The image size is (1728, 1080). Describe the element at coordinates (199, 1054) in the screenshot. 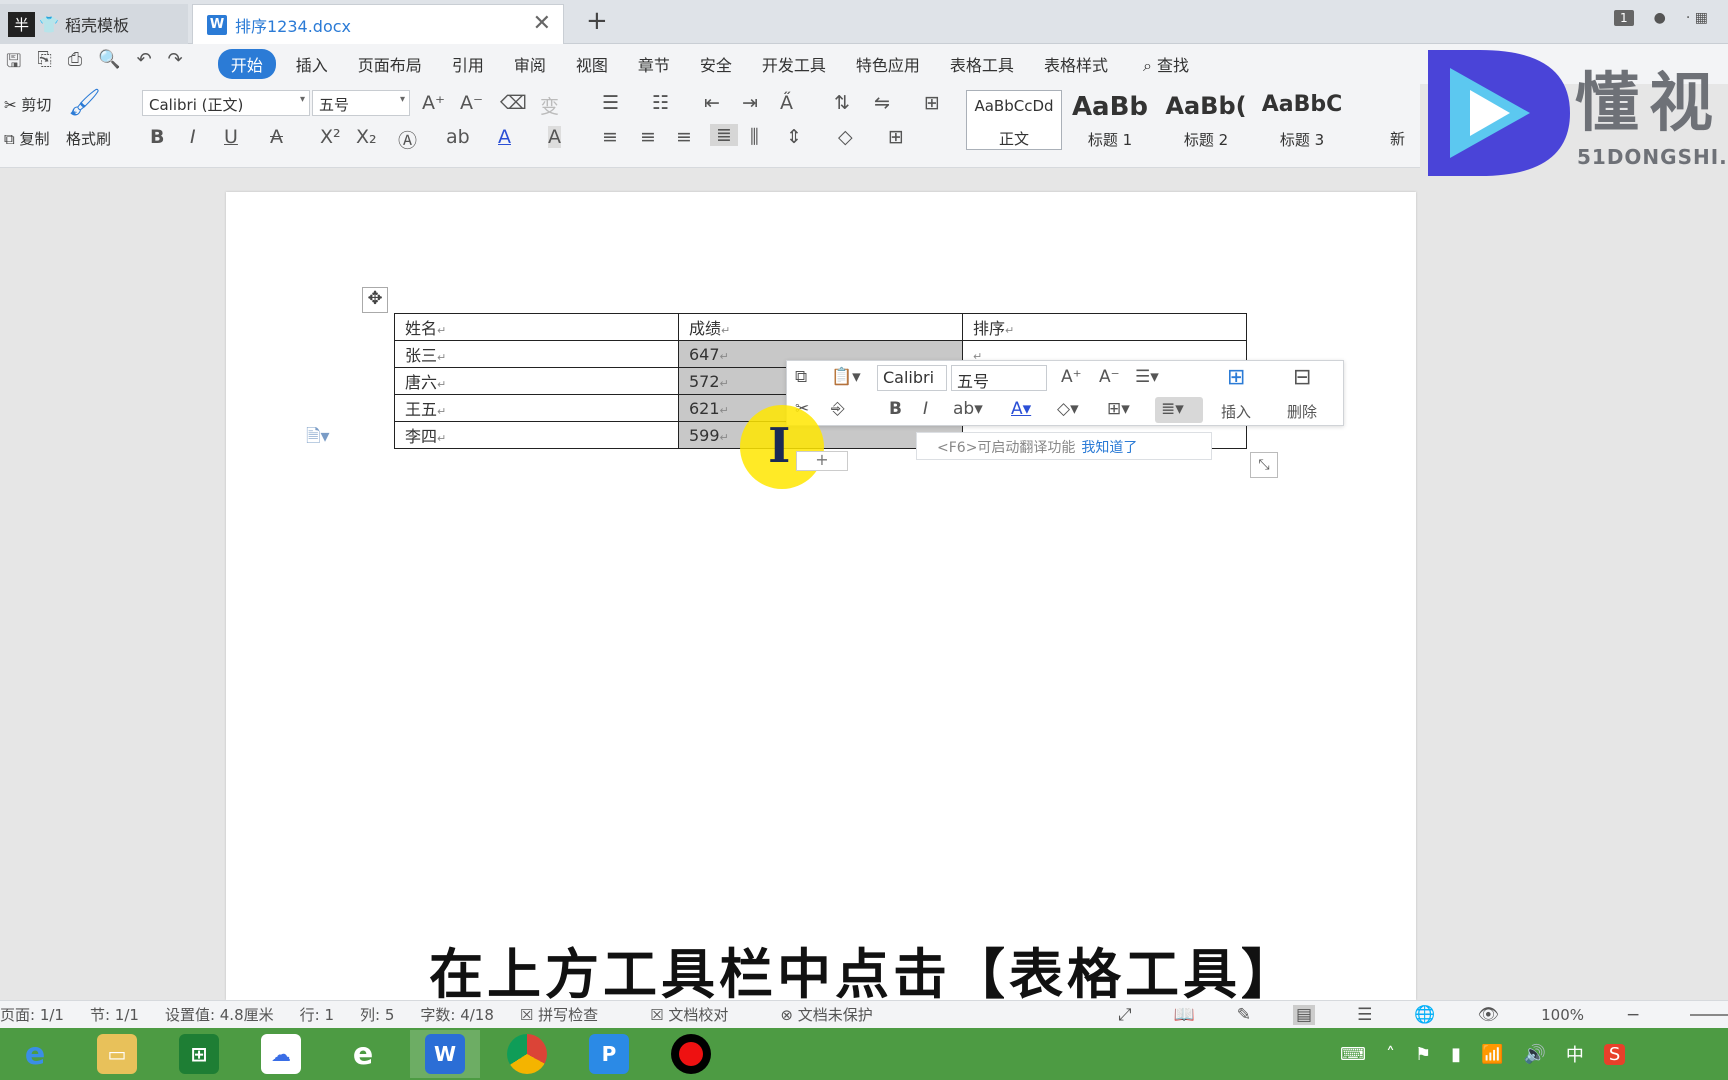

I see `taskbar-store: ⊞` at that location.